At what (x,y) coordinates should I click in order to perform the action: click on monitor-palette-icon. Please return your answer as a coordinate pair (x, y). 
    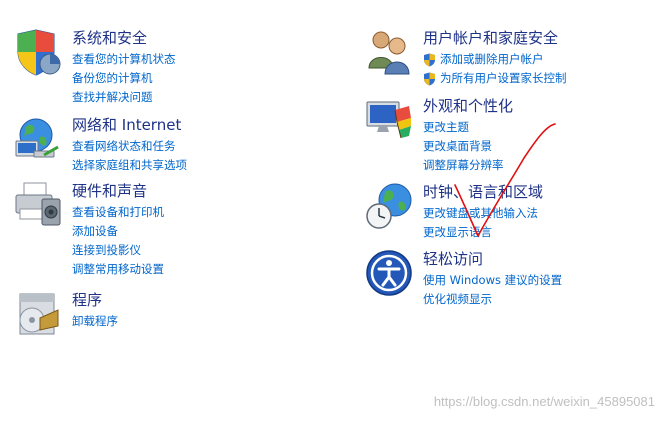
    Looking at the image, I should click on (389, 120).